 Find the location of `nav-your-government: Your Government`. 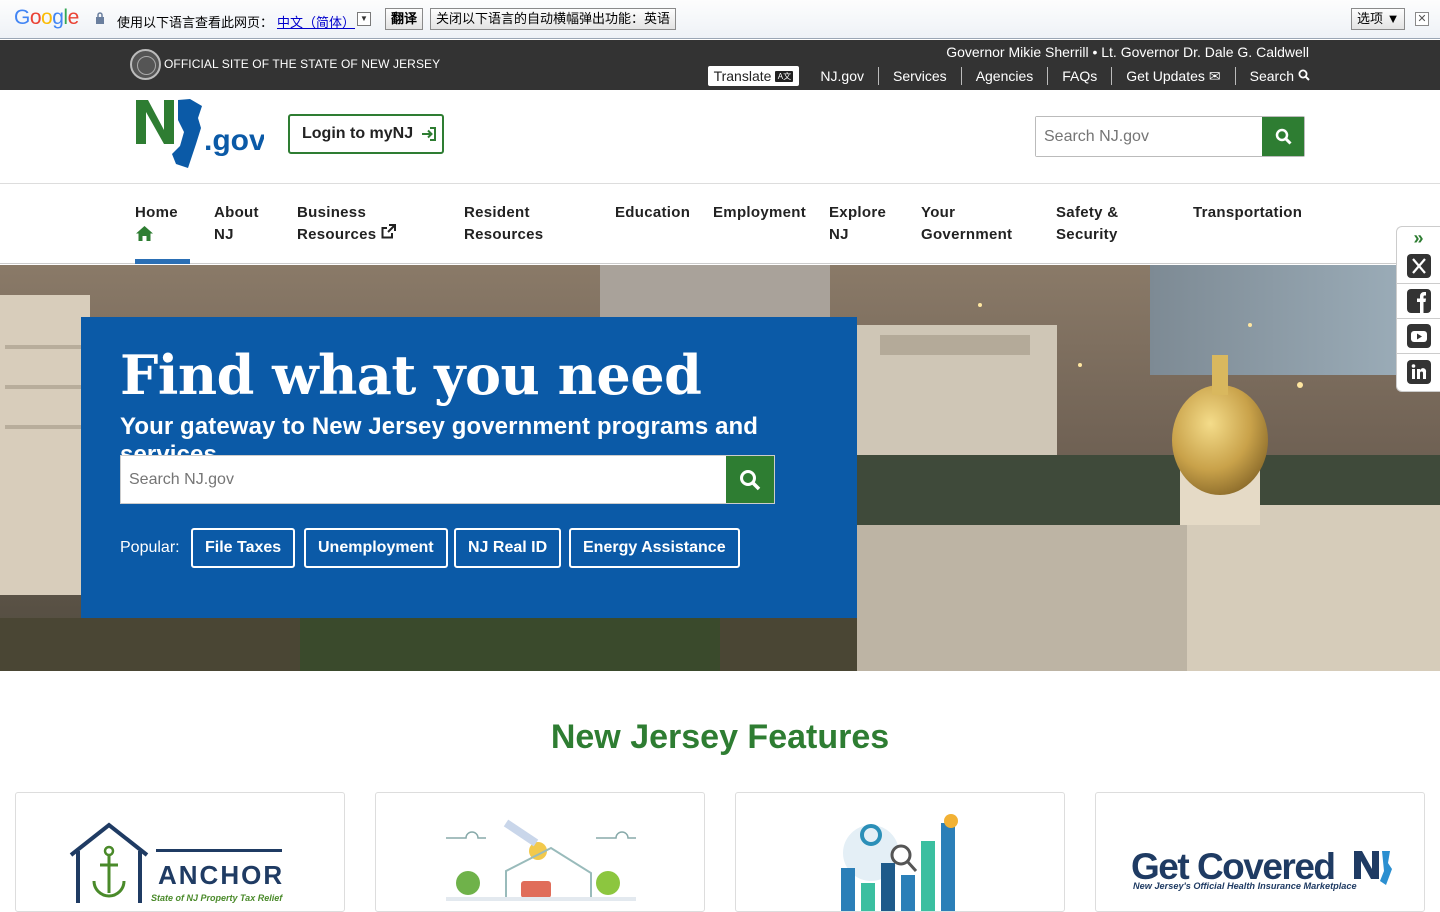

nav-your-government: Your Government is located at coordinates (966, 224).